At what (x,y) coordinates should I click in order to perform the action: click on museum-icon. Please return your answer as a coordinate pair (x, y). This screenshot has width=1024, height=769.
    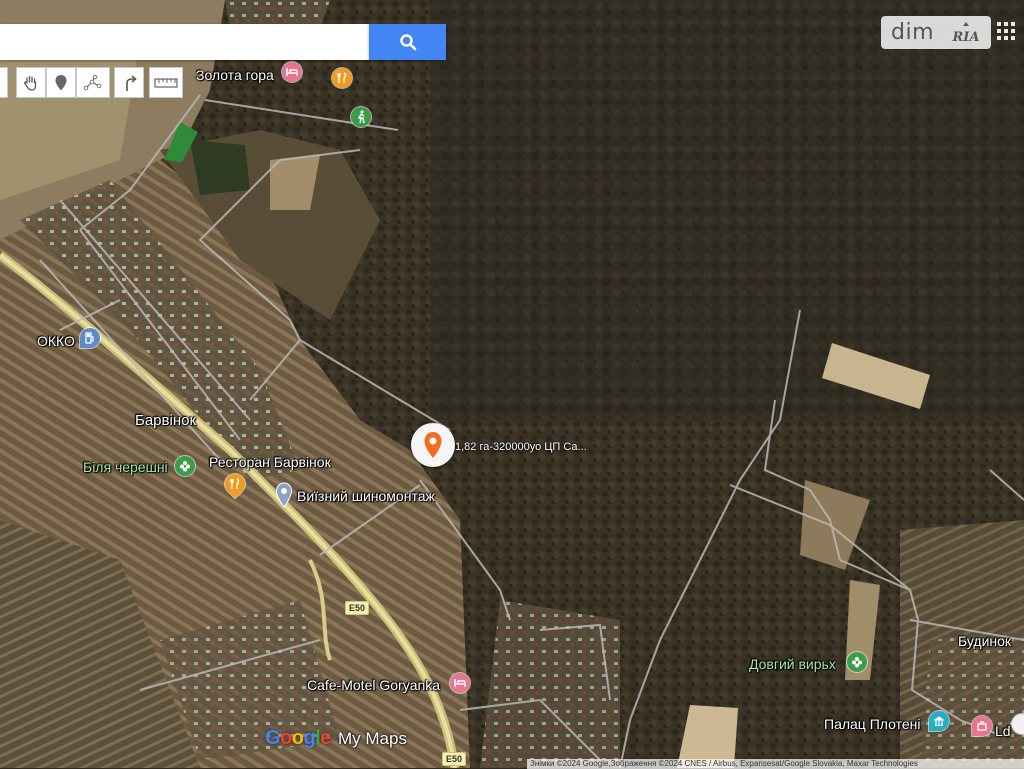
    Looking at the image, I should click on (939, 721).